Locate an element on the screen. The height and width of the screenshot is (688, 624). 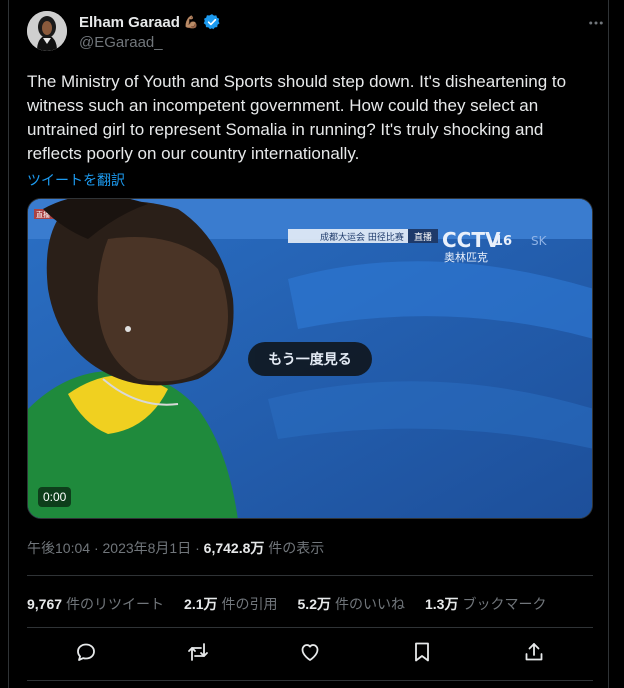
tweet-date: 2023年8月1日 is located at coordinates (147, 548).